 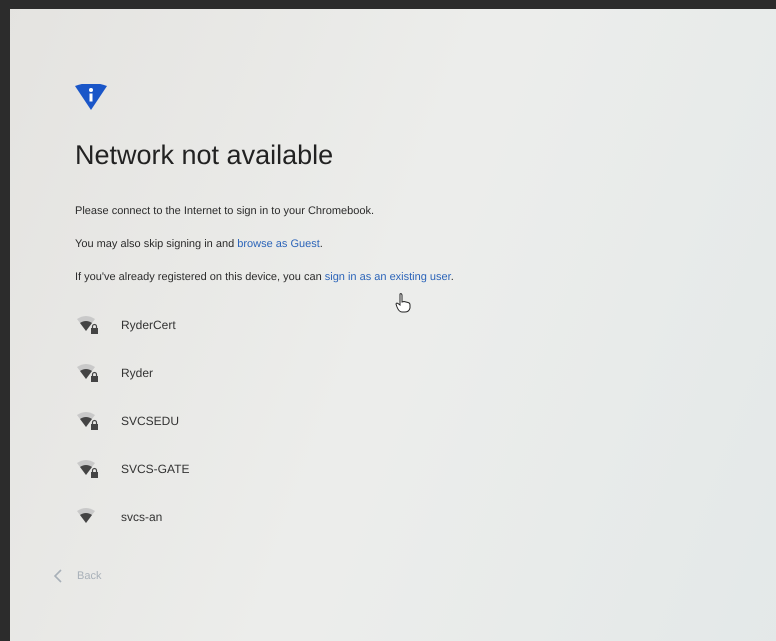 I want to click on page-title: Network not available, so click(x=204, y=155).